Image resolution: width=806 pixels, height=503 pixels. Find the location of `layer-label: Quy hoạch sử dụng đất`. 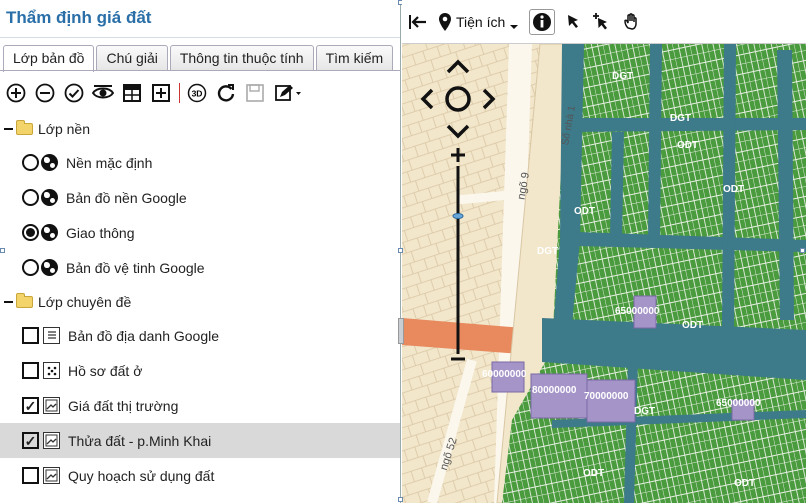

layer-label: Quy hoạch sử dụng đất is located at coordinates (141, 475).